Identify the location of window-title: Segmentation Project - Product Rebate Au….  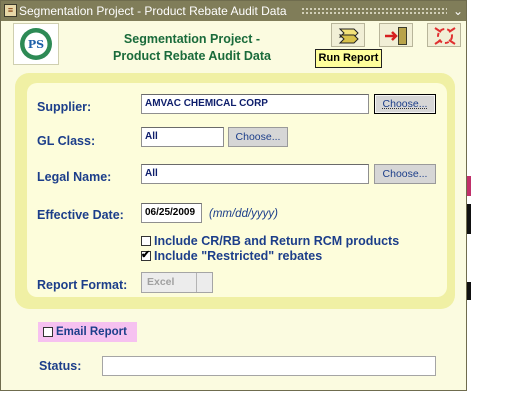
(153, 11).